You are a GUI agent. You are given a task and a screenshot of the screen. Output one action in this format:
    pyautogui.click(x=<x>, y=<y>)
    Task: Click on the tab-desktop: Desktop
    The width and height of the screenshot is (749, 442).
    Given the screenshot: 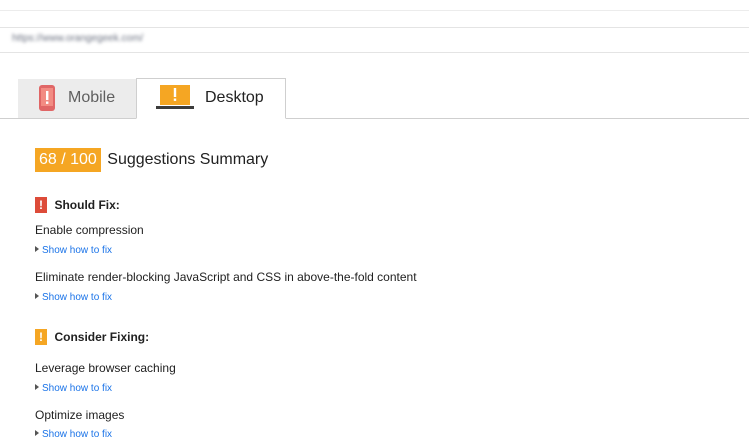 What is the action you would take?
    pyautogui.click(x=211, y=98)
    